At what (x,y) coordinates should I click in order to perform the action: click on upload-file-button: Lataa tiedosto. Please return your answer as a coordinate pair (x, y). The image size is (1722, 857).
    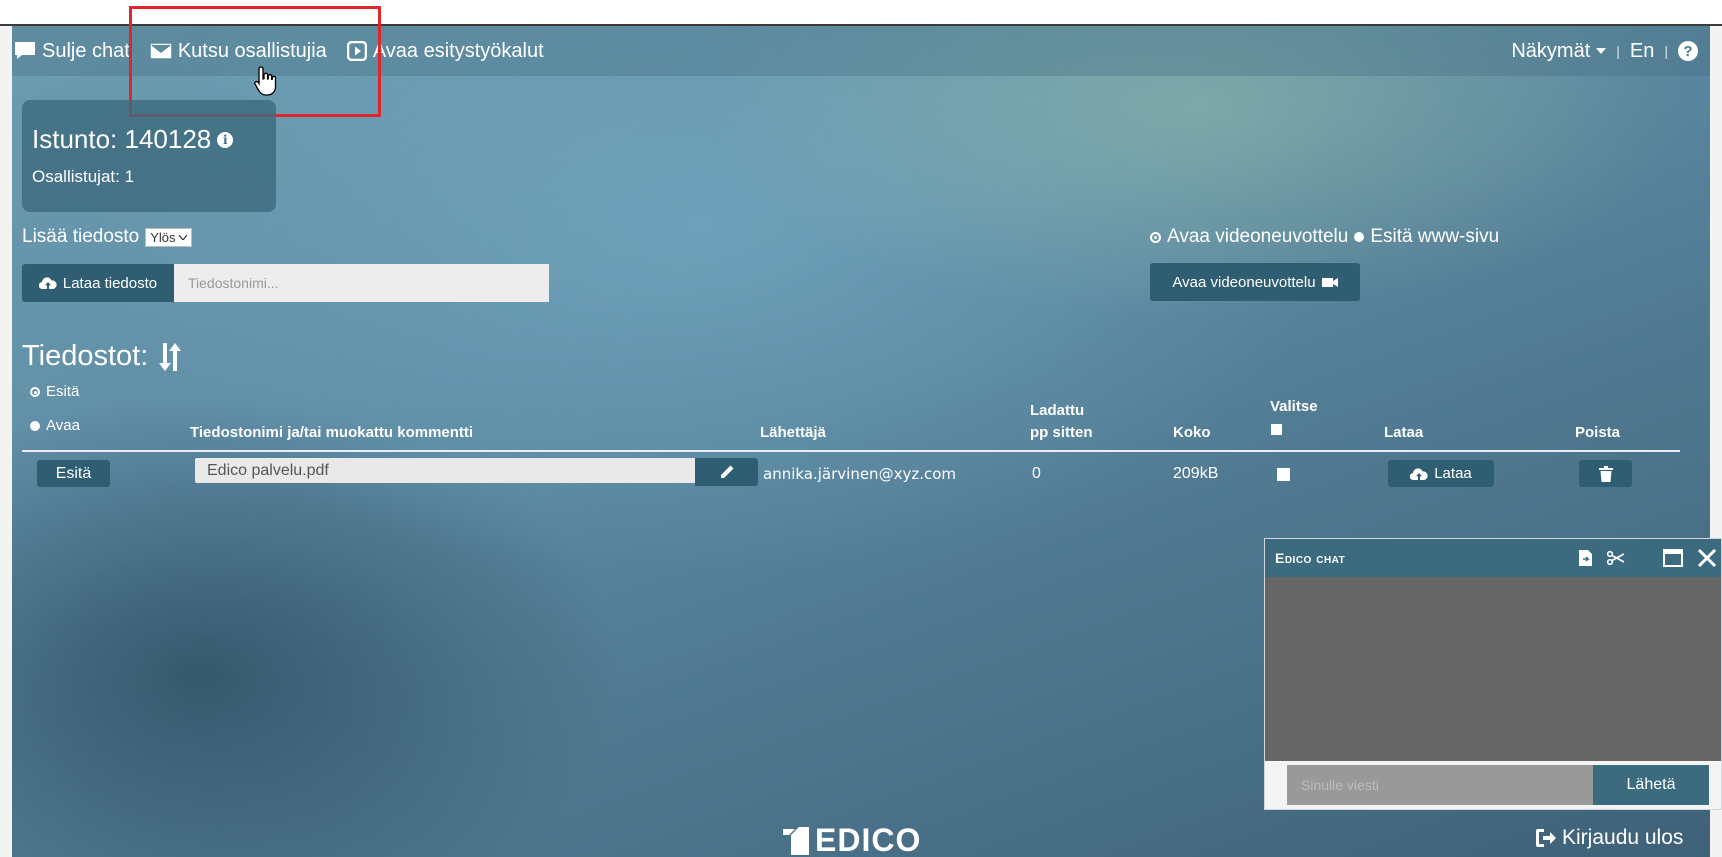
    Looking at the image, I should click on (98, 283).